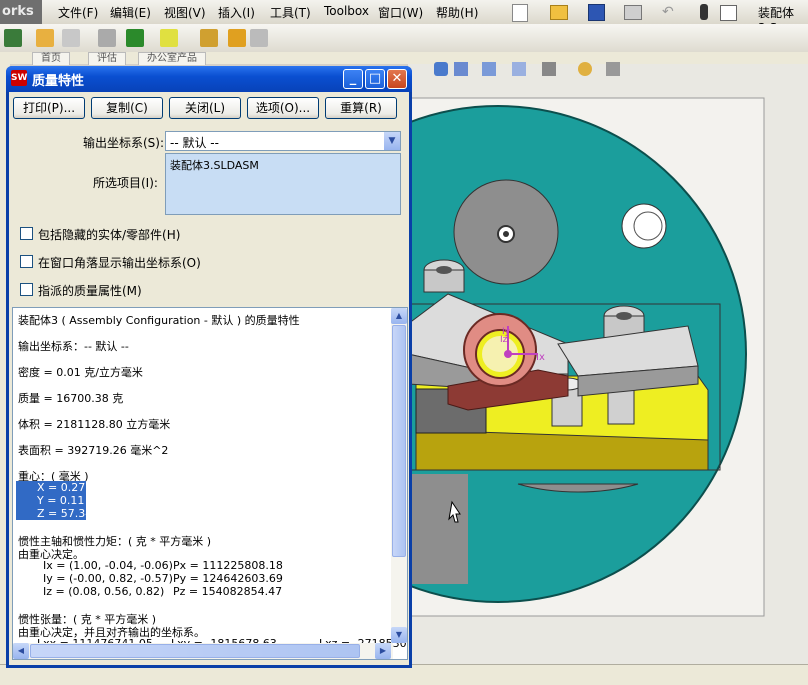 The image size is (808, 685). I want to click on list-item: 装配体3.SLDASM, so click(214, 165).